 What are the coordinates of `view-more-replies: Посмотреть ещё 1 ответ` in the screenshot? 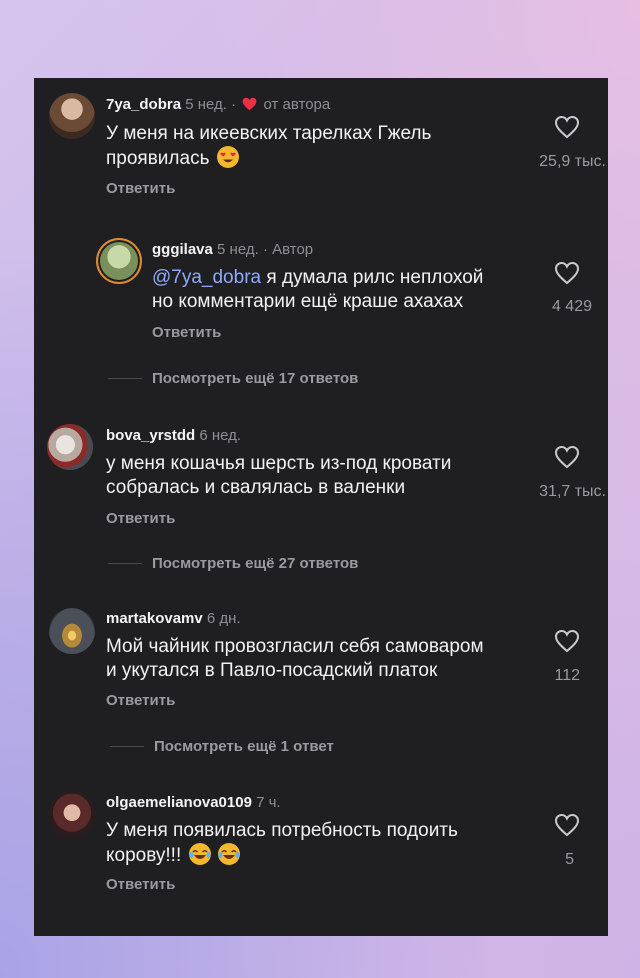 It's located at (244, 746).